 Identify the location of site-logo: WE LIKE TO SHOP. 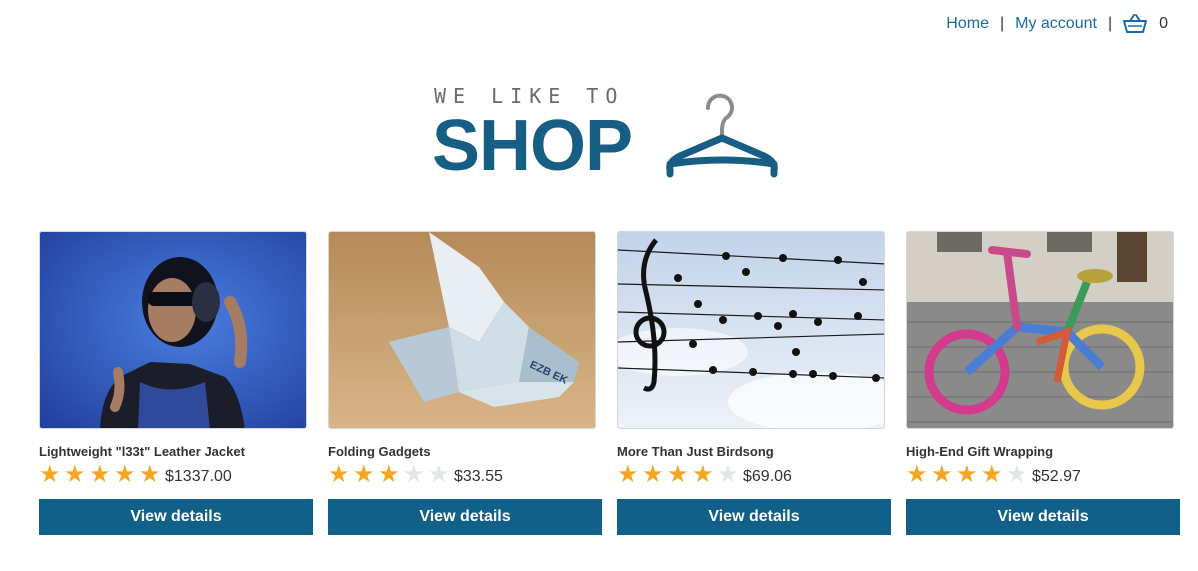
(612, 135).